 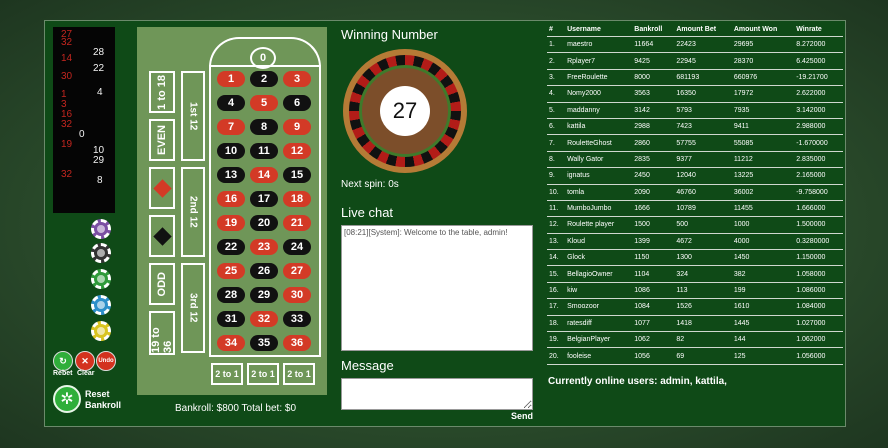 What do you see at coordinates (703, 307) in the screenshot?
I see `leaderboard-cell: 1526` at bounding box center [703, 307].